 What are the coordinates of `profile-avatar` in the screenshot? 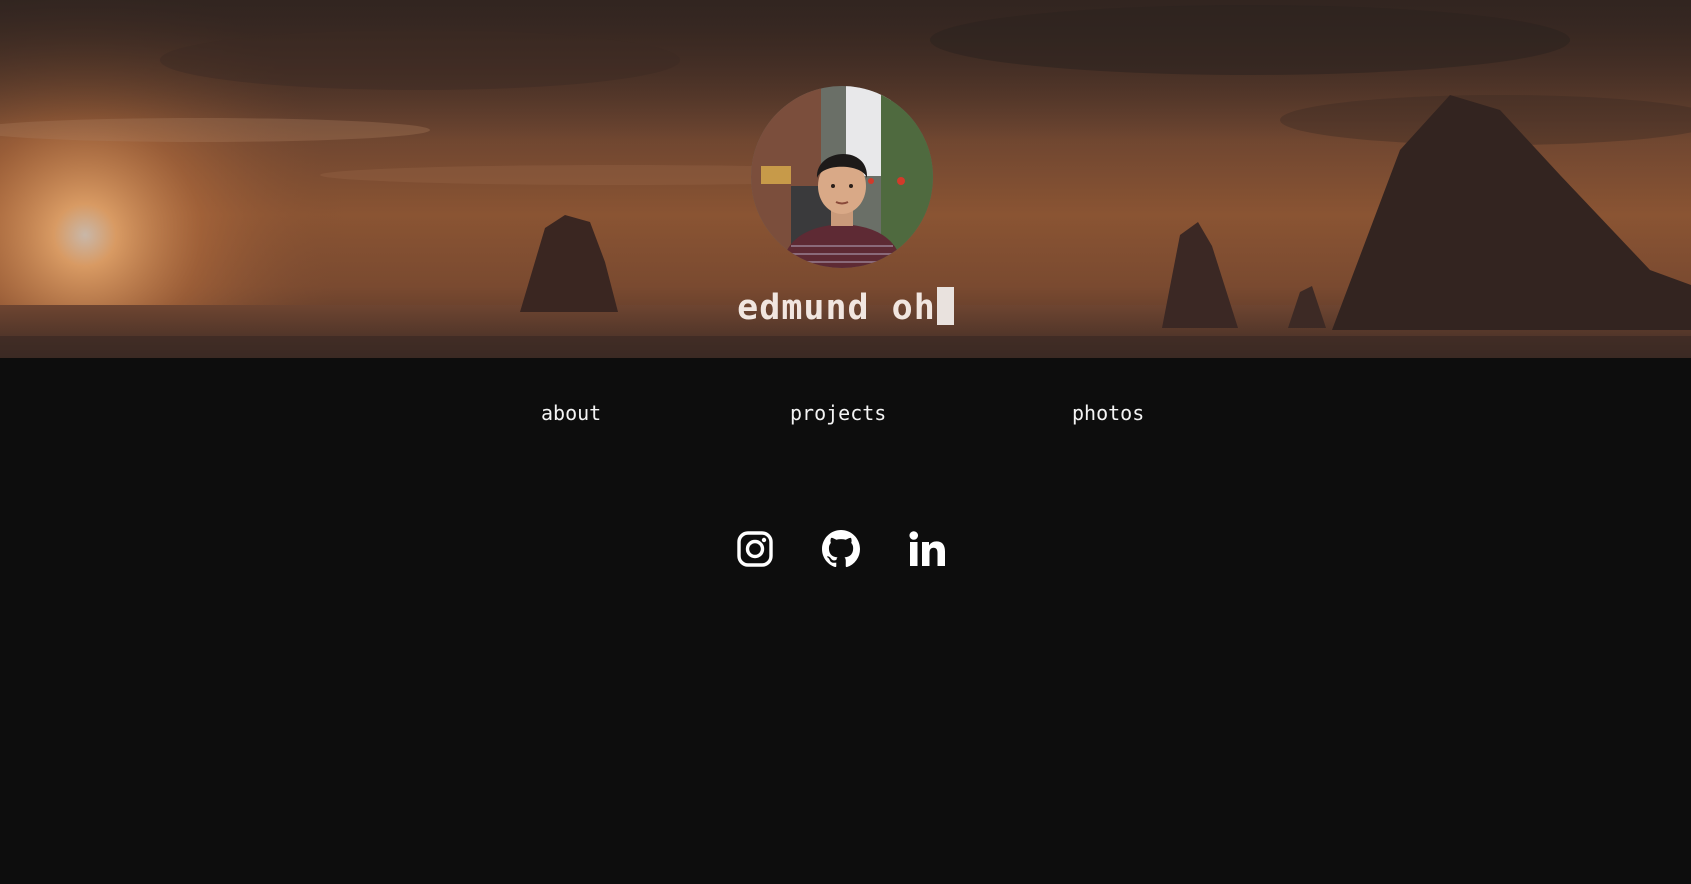 It's located at (842, 177).